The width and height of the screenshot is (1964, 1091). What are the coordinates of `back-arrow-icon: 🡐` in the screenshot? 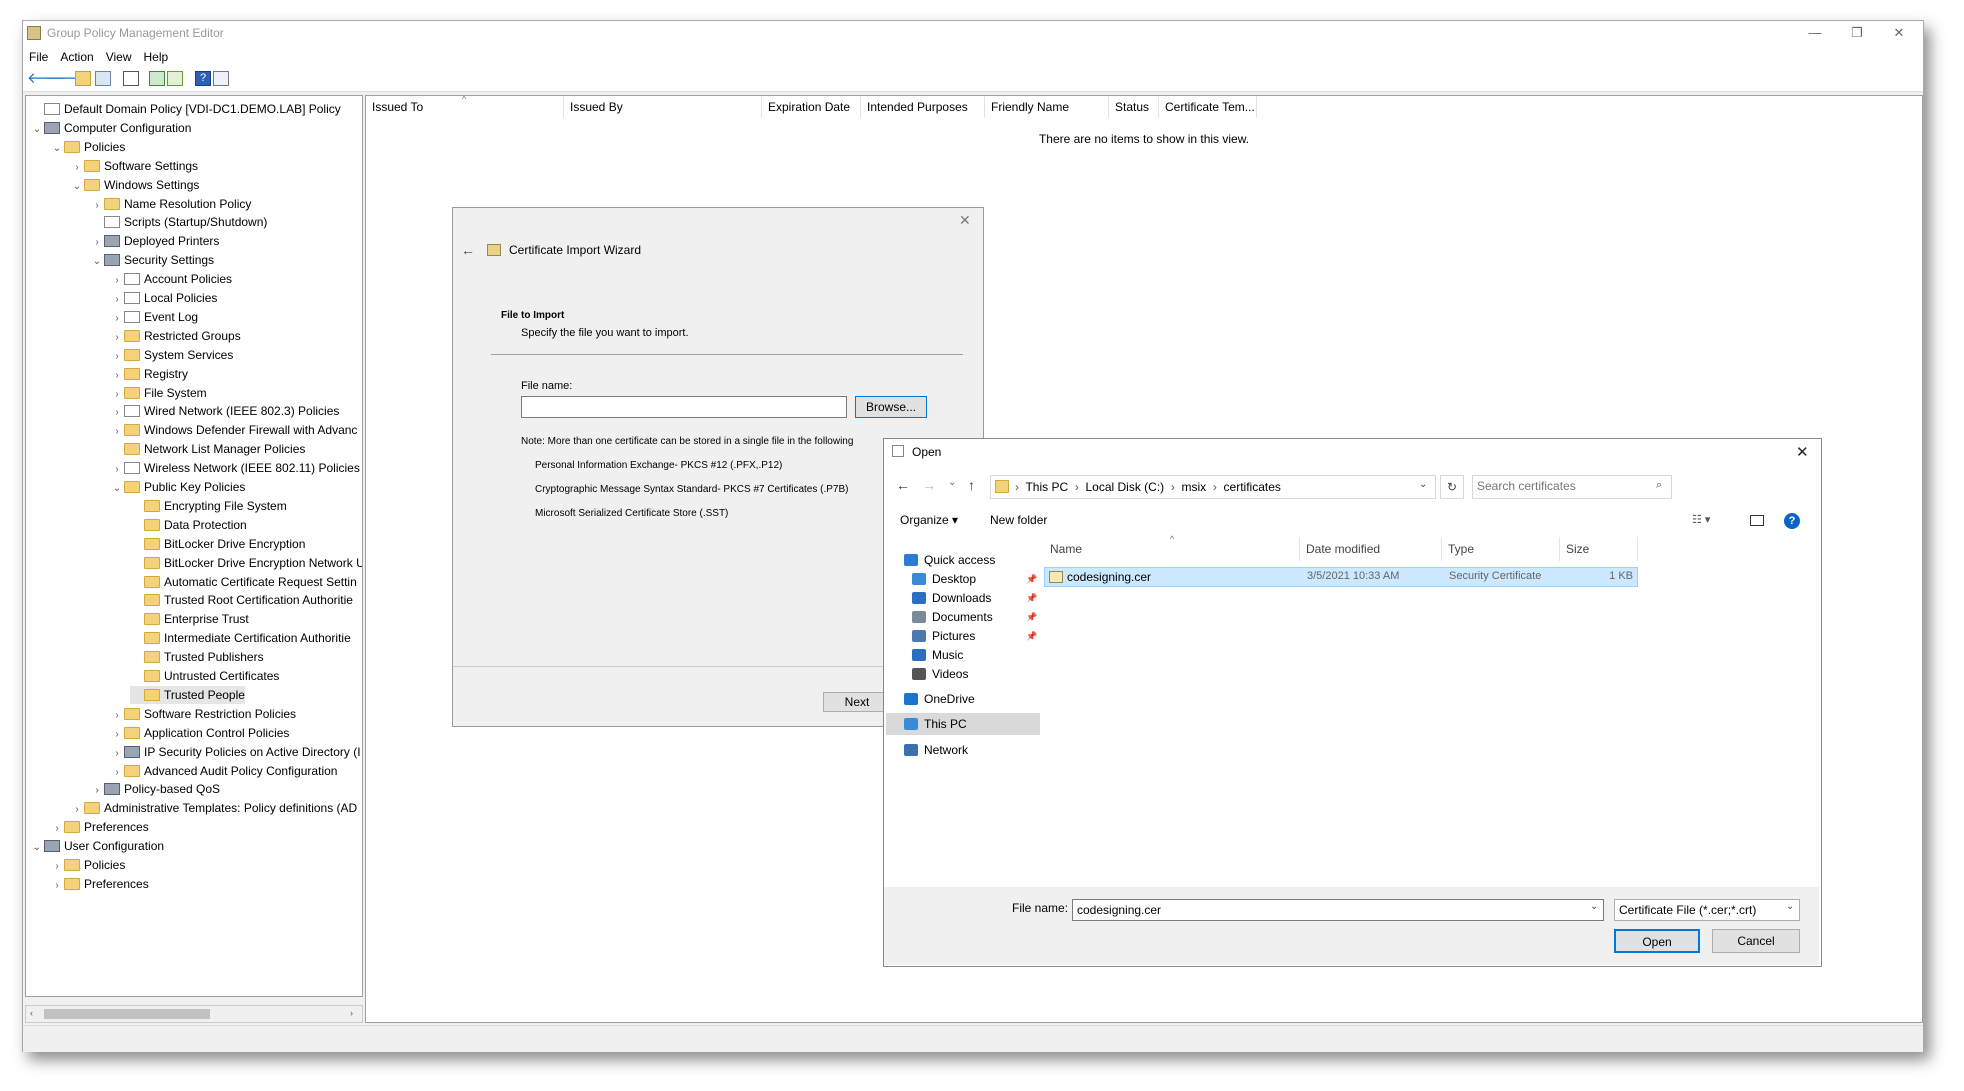 It's located at (47, 78).